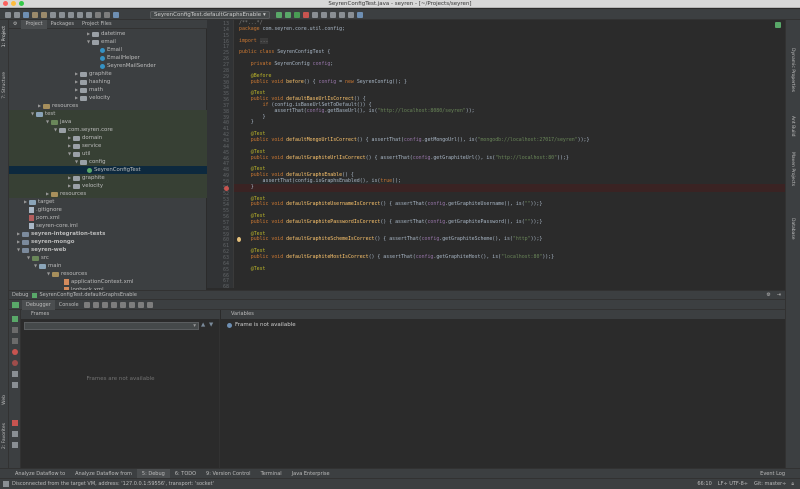 Image resolution: width=800 pixels, height=489 pixels. What do you see at coordinates (111, 326) in the screenshot?
I see `thread-select: ▾` at bounding box center [111, 326].